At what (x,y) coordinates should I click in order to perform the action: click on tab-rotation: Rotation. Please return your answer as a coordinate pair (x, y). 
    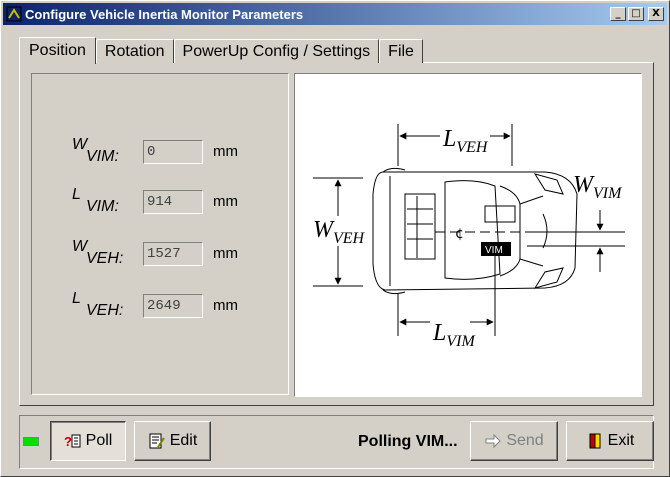
    Looking at the image, I should click on (134, 51).